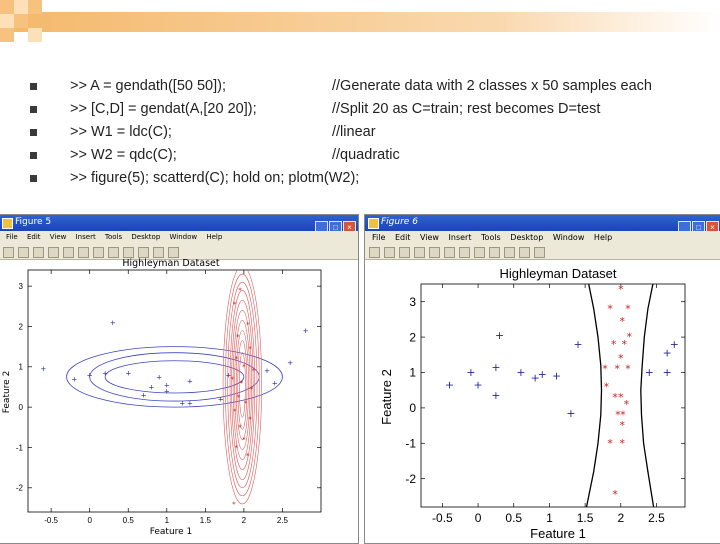 The height and width of the screenshot is (544, 720). What do you see at coordinates (163, 109) in the screenshot?
I see `command-code: >> [C,D] = gendat(A,[20 20]);` at bounding box center [163, 109].